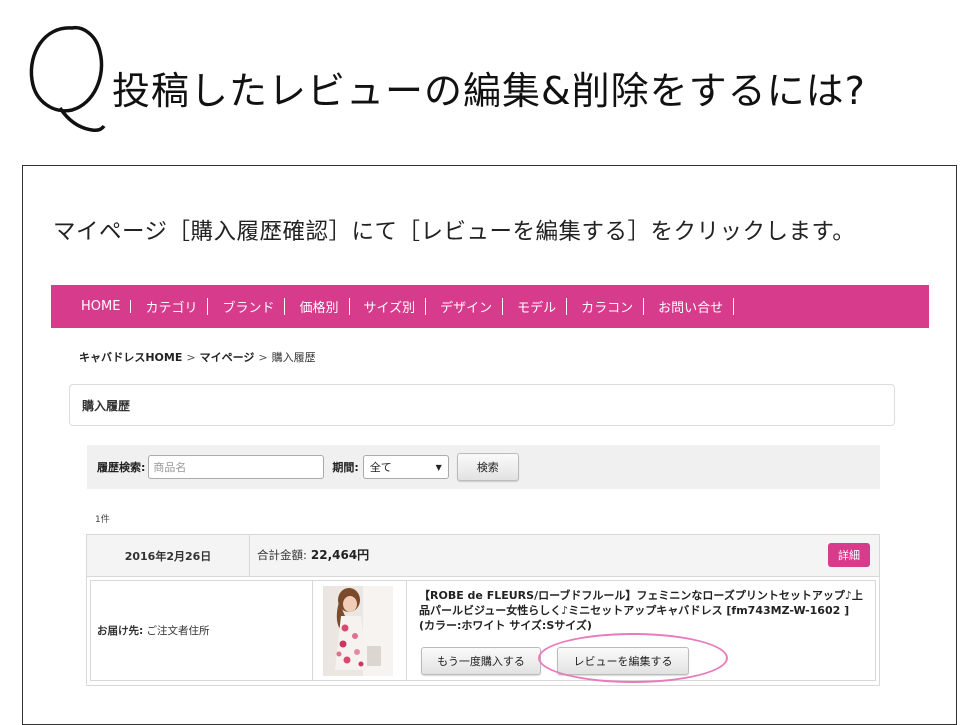 This screenshot has width=980, height=725. What do you see at coordinates (849, 555) in the screenshot?
I see `detail-button: 詳細` at bounding box center [849, 555].